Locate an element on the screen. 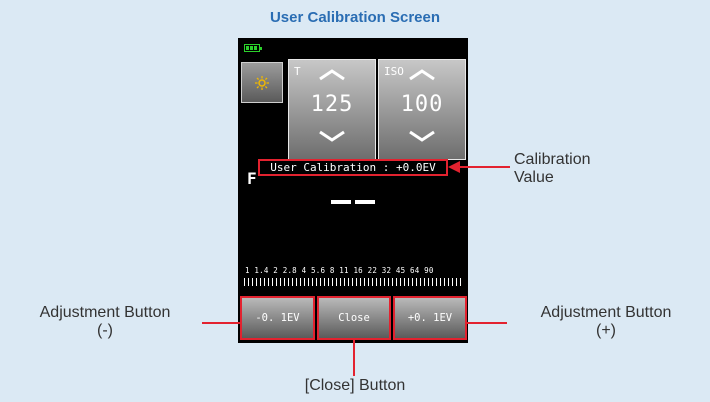 The image size is (710, 402). callout-adjust-plus: Adjustment Button (+) is located at coordinates (606, 321).